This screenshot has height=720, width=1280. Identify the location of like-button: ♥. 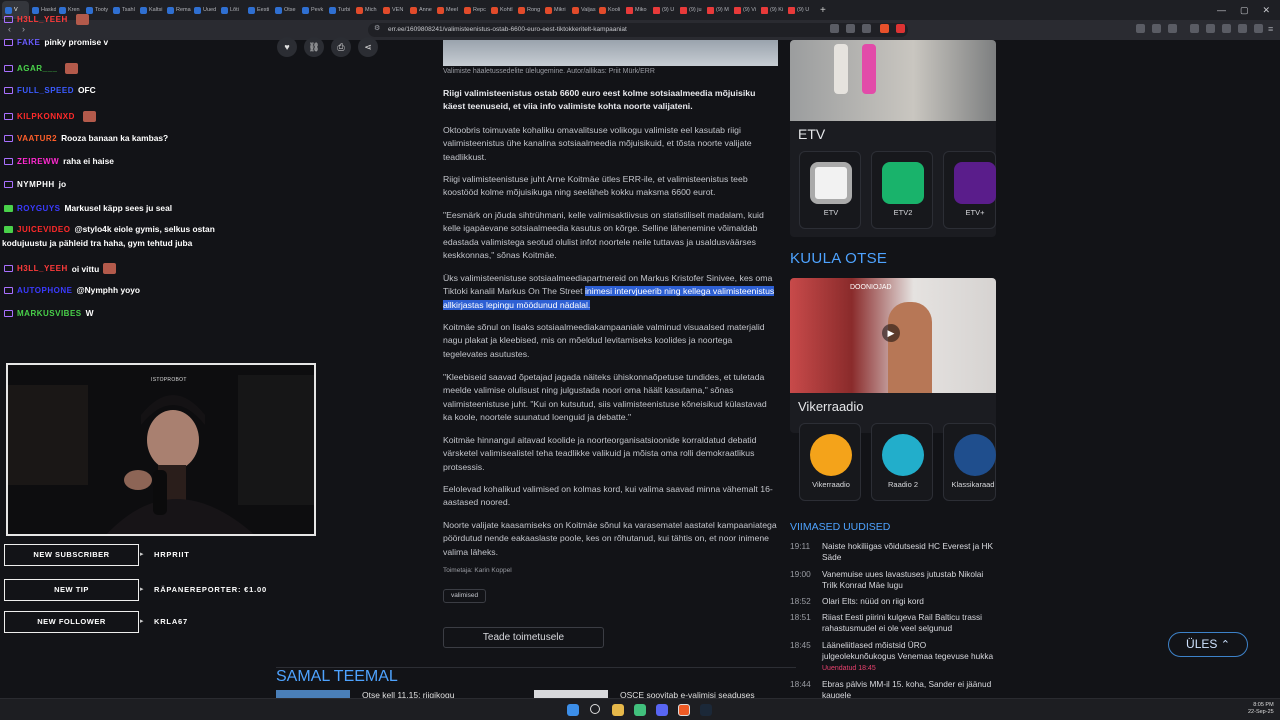
(287, 47).